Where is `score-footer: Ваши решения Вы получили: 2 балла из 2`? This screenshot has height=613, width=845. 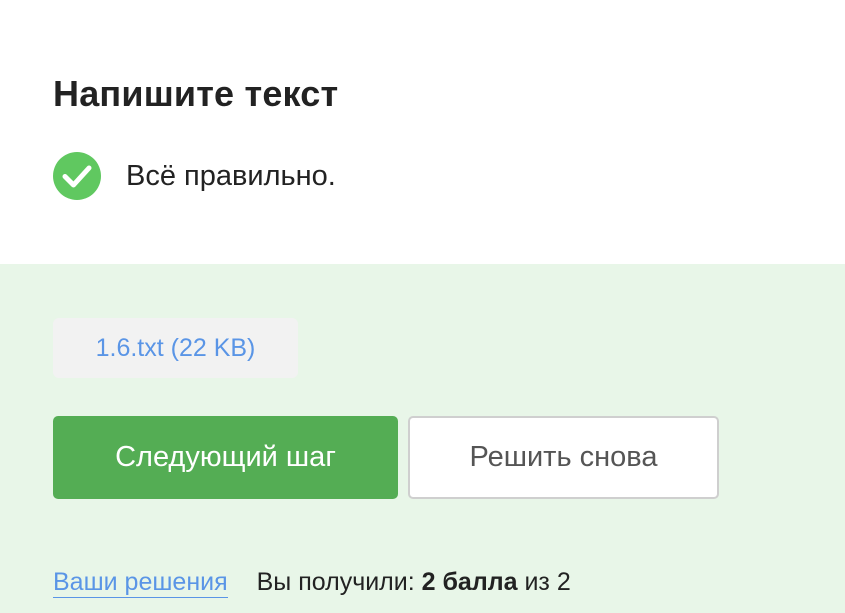 score-footer: Ваши решения Вы получили: 2 балла из 2 is located at coordinates (312, 582).